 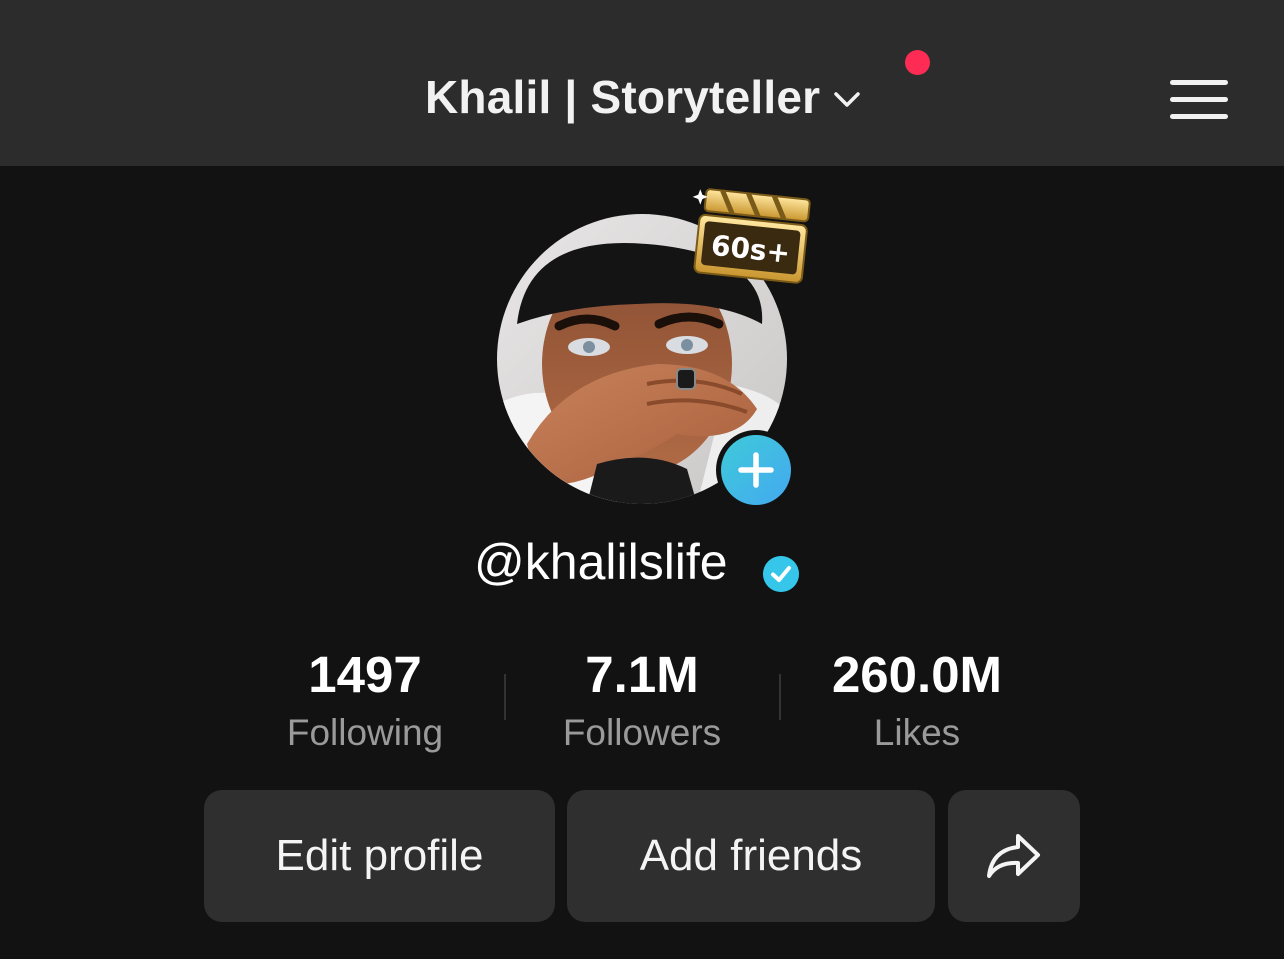 What do you see at coordinates (642, 732) in the screenshot?
I see `followers-label: Followers` at bounding box center [642, 732].